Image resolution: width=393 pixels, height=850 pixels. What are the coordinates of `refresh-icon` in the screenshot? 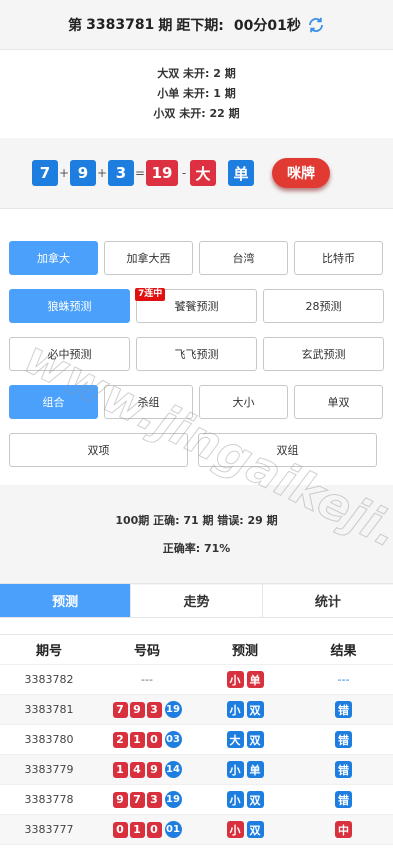 It's located at (316, 25).